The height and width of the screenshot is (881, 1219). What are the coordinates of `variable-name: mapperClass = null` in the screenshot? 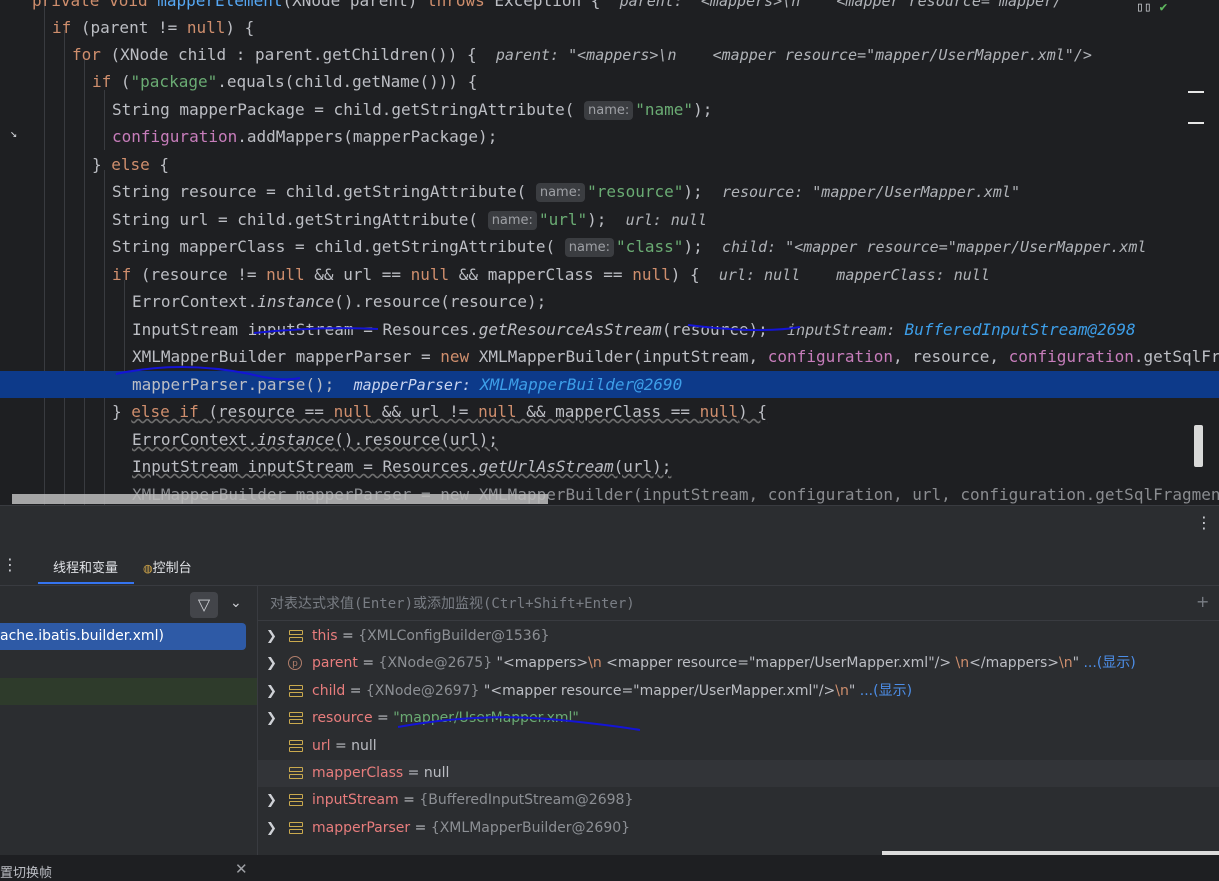 It's located at (381, 773).